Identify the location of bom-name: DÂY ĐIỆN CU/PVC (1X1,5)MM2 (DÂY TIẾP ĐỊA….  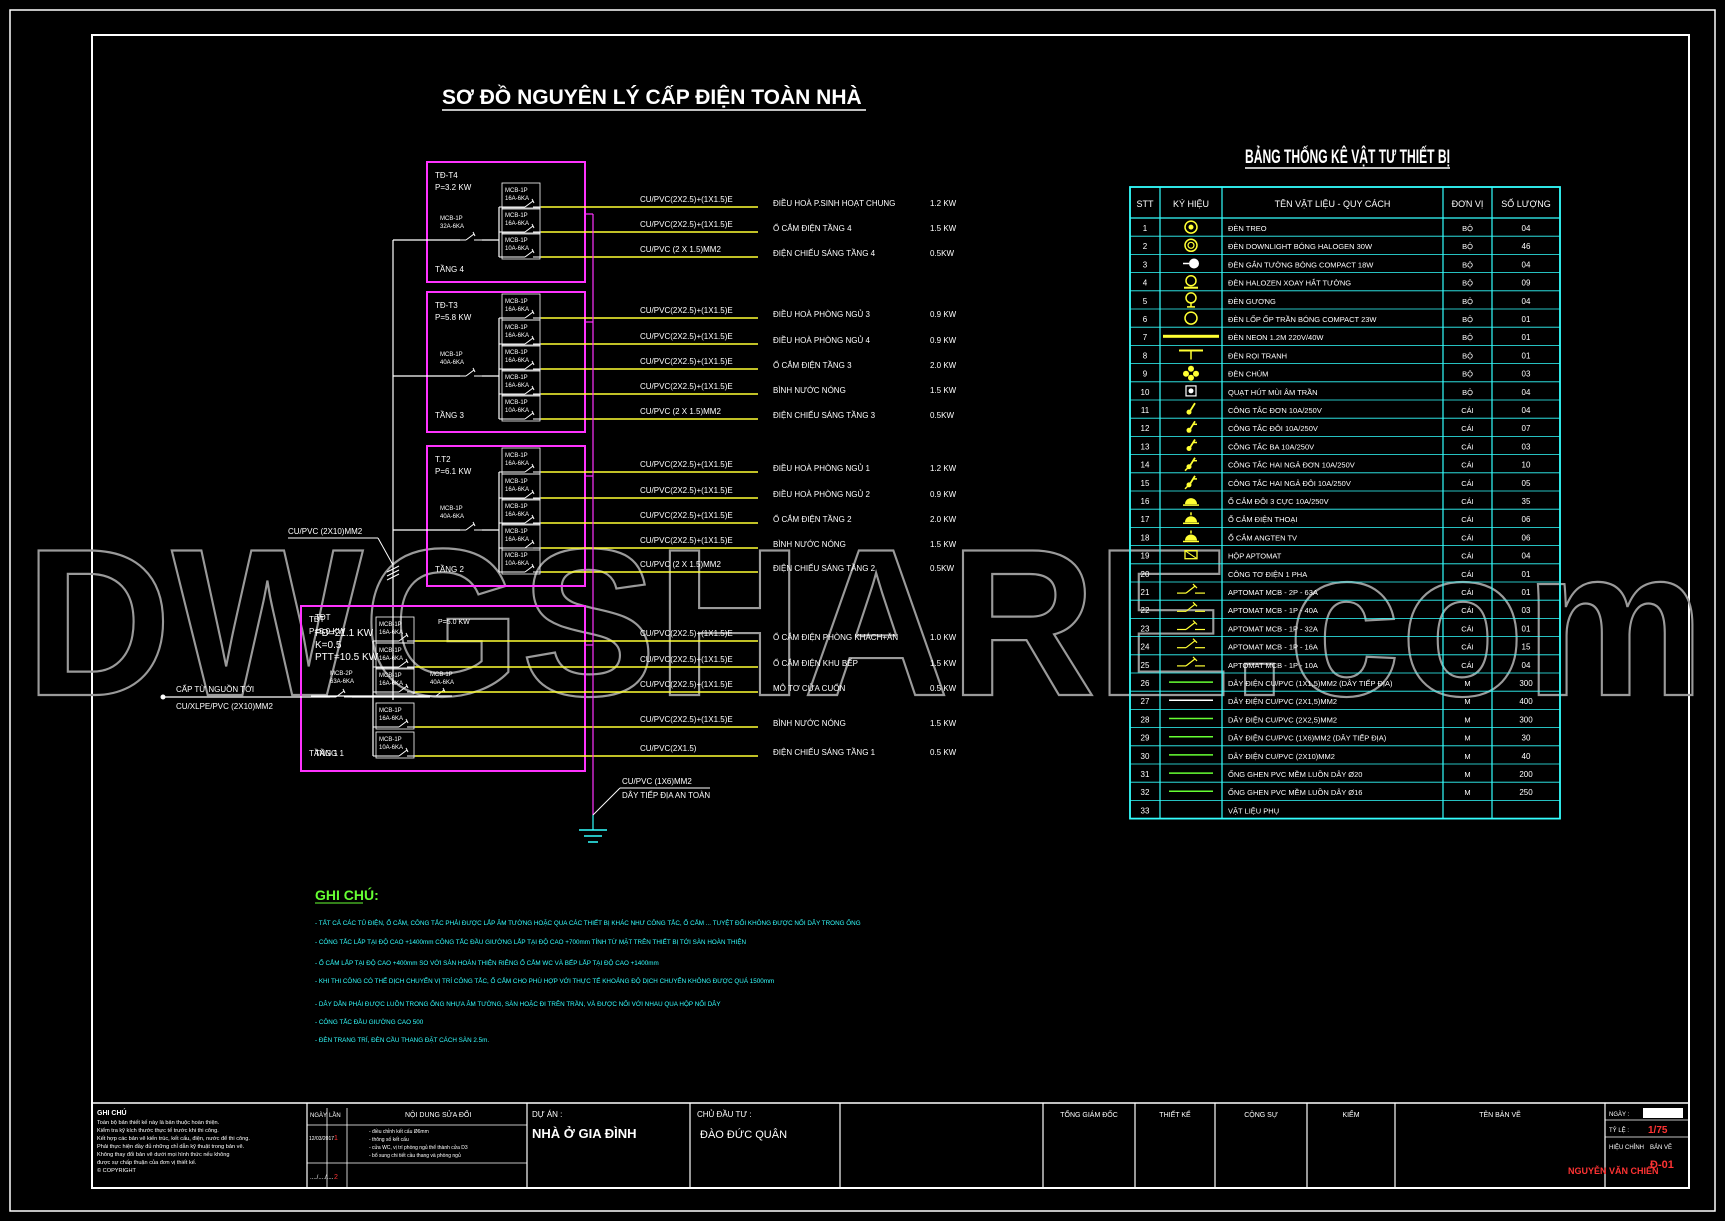
(1310, 683).